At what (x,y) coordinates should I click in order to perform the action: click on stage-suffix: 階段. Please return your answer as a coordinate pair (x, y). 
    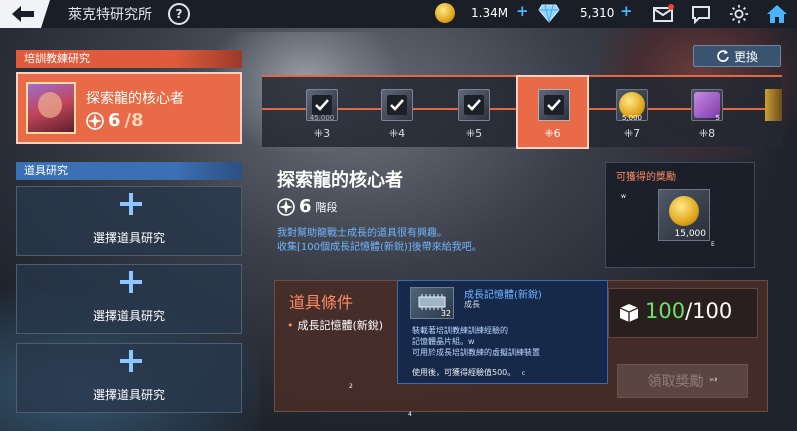
    Looking at the image, I should click on (326, 207).